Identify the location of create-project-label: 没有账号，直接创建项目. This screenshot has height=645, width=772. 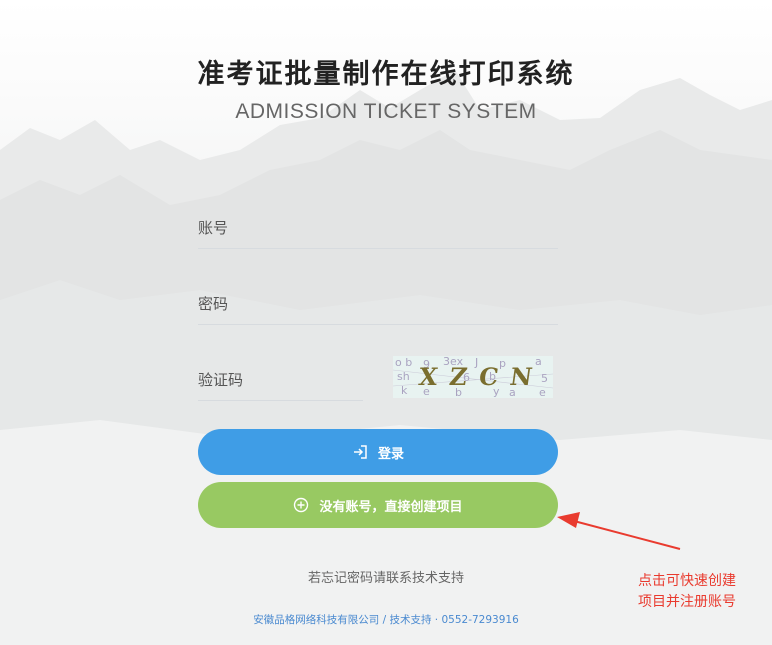
(391, 506).